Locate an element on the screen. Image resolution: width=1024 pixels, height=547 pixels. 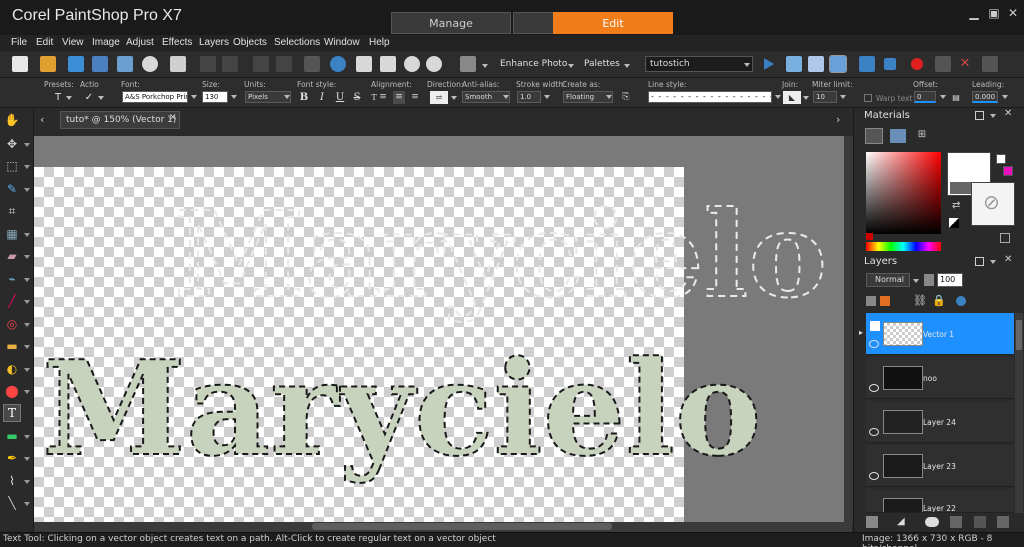
enhance-photo-menu: Enhance Photo is located at coordinates (533, 64).